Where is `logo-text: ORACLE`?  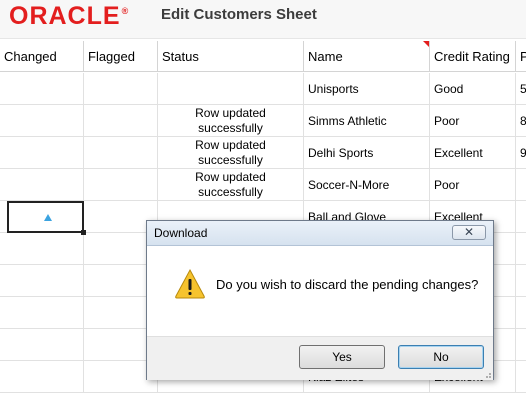
logo-text: ORACLE is located at coordinates (65, 16).